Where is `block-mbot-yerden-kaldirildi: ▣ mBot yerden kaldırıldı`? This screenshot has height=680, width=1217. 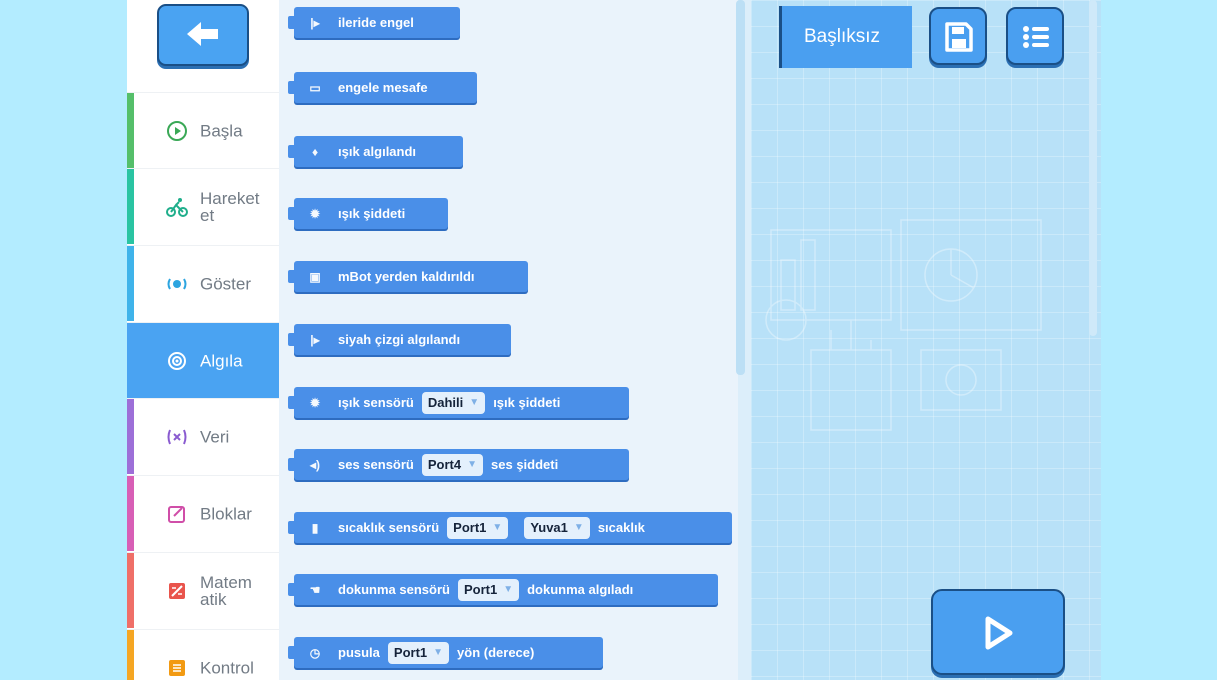 block-mbot-yerden-kaldirildi: ▣ mBot yerden kaldırıldı is located at coordinates (408, 276).